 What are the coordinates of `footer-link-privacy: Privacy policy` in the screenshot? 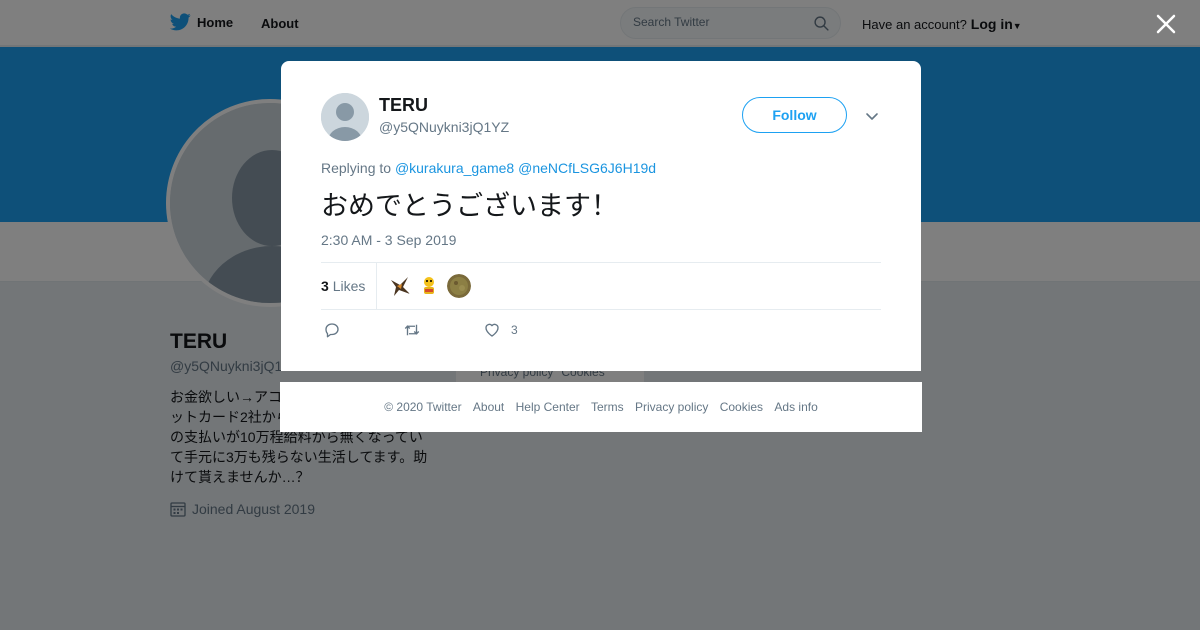 It's located at (671, 407).